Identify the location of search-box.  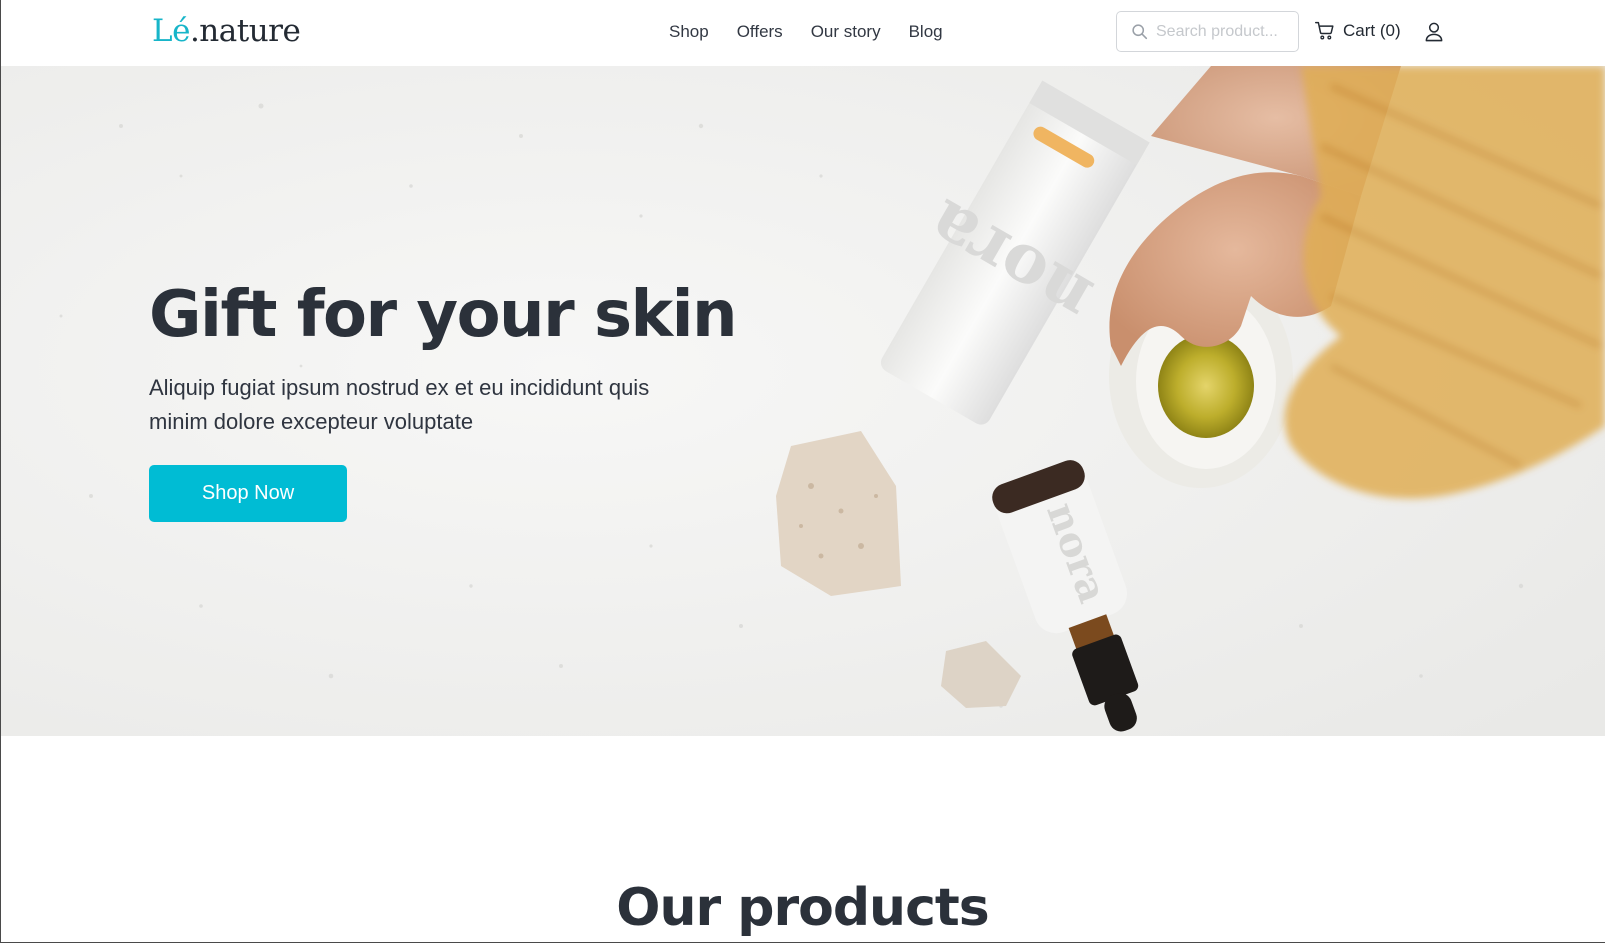
(1207, 31).